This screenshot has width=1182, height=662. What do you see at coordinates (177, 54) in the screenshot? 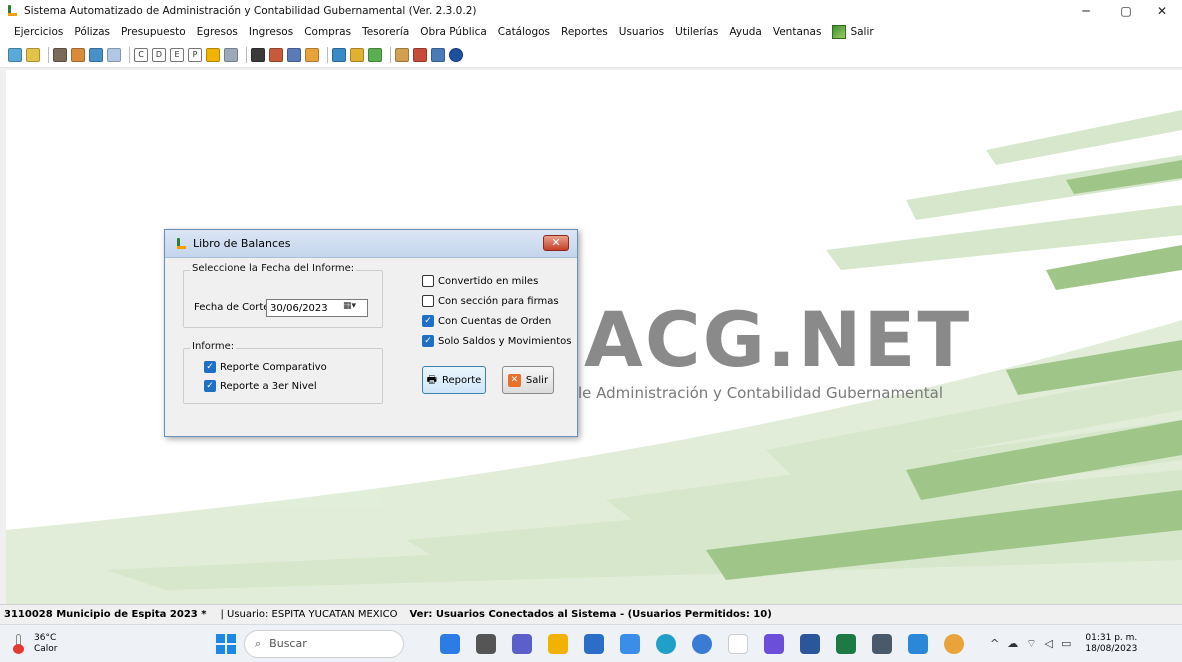
I see `letter-e-icon: E` at bounding box center [177, 54].